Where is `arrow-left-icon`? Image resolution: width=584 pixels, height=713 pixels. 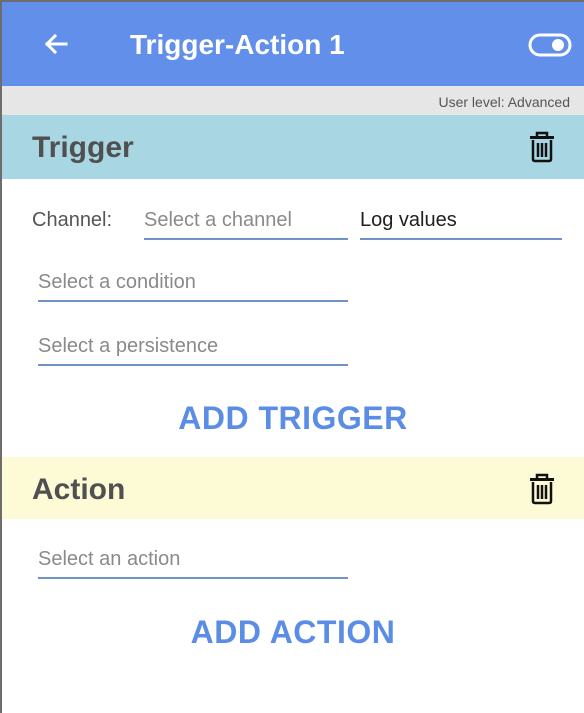 arrow-left-icon is located at coordinates (56, 44).